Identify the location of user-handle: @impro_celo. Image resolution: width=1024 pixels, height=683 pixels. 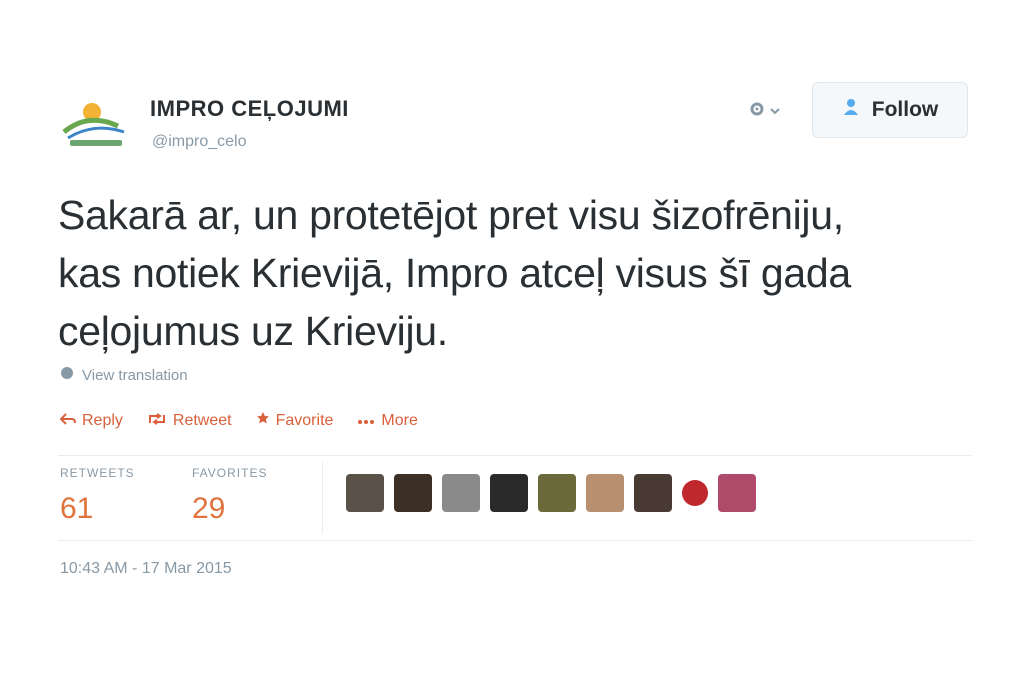
(199, 142).